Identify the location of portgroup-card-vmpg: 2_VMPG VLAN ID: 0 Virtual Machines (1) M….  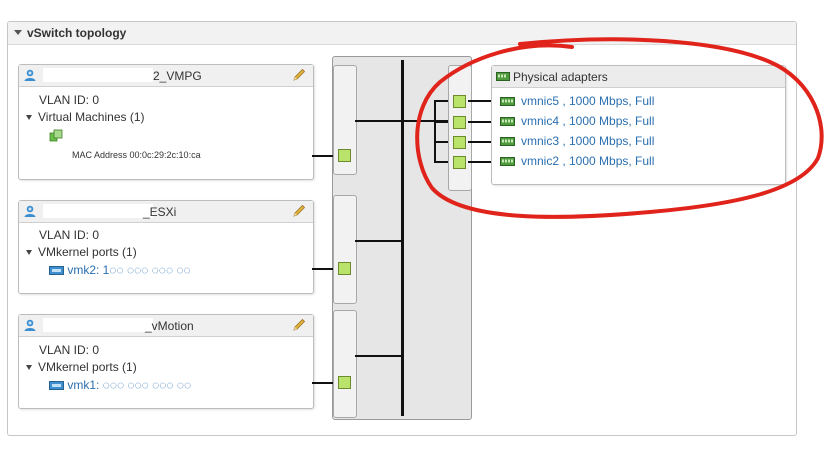
(166, 122).